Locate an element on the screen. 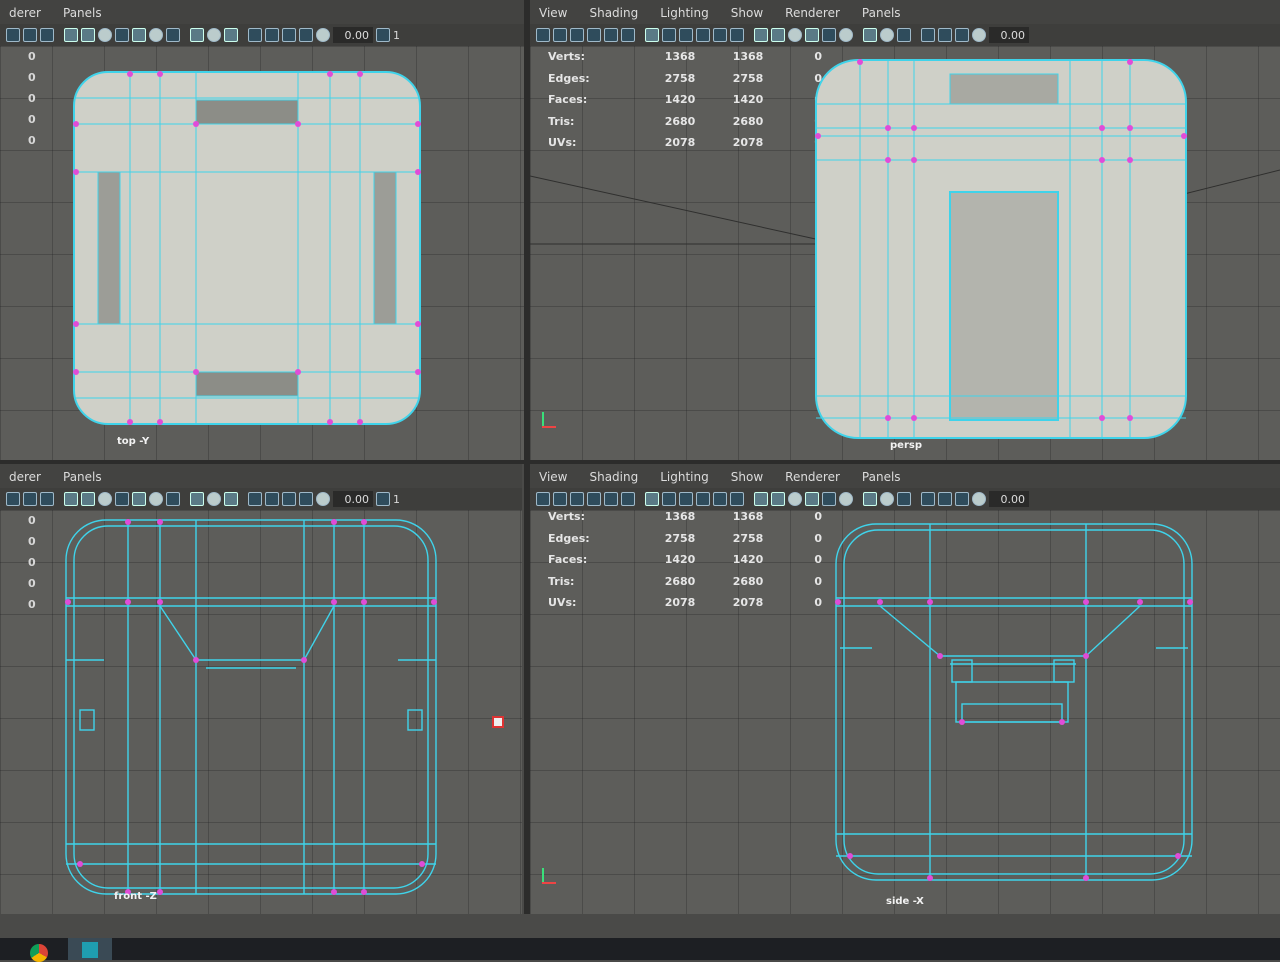 The height and width of the screenshot is (962, 1280). front-view-wireframe is located at coordinates (251, 707).